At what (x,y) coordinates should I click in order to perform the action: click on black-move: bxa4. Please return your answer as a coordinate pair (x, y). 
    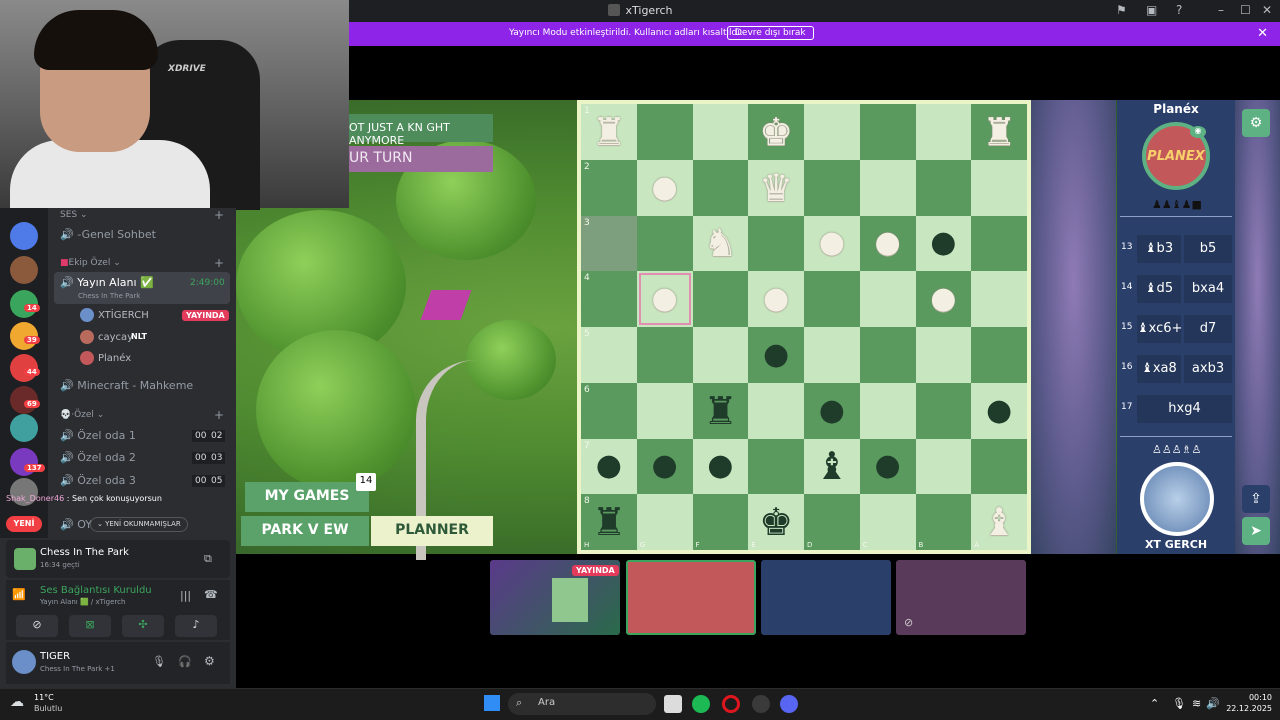
    Looking at the image, I should click on (1208, 289).